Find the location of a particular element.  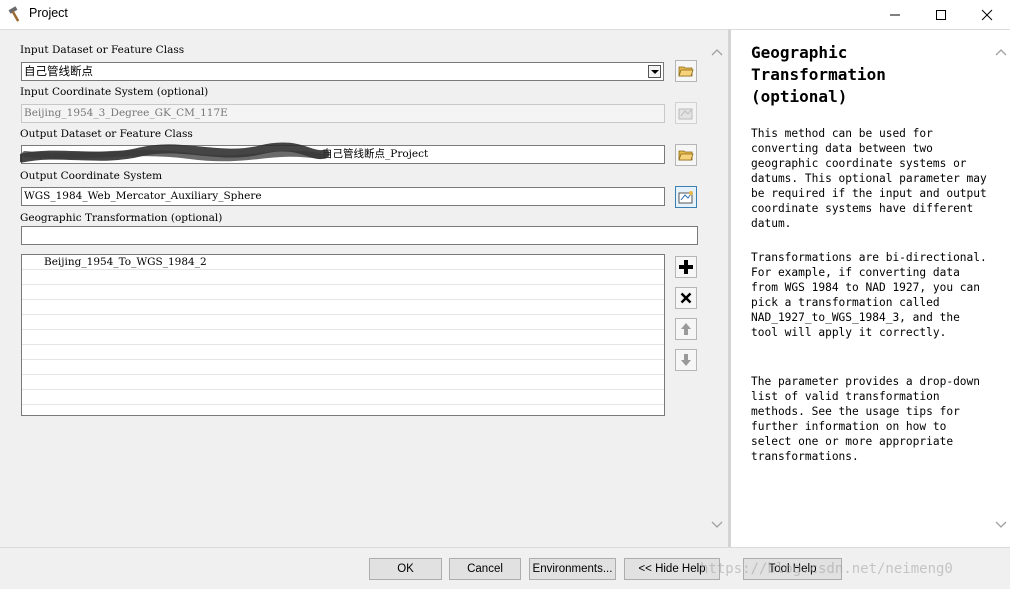

input-cs-properties-button is located at coordinates (686, 113).